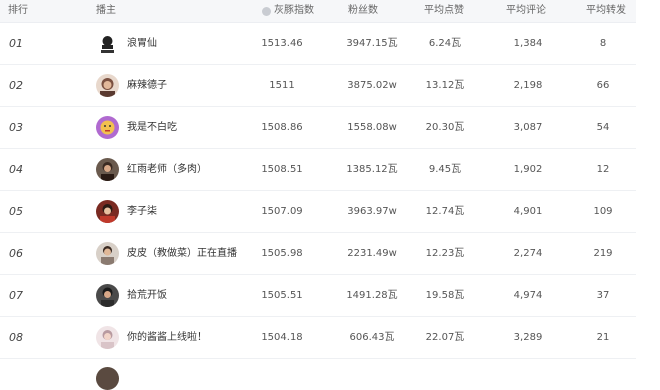 The image size is (660, 390). What do you see at coordinates (606, 11) in the screenshot?
I see `header-avg-shares: 平均转发` at bounding box center [606, 11].